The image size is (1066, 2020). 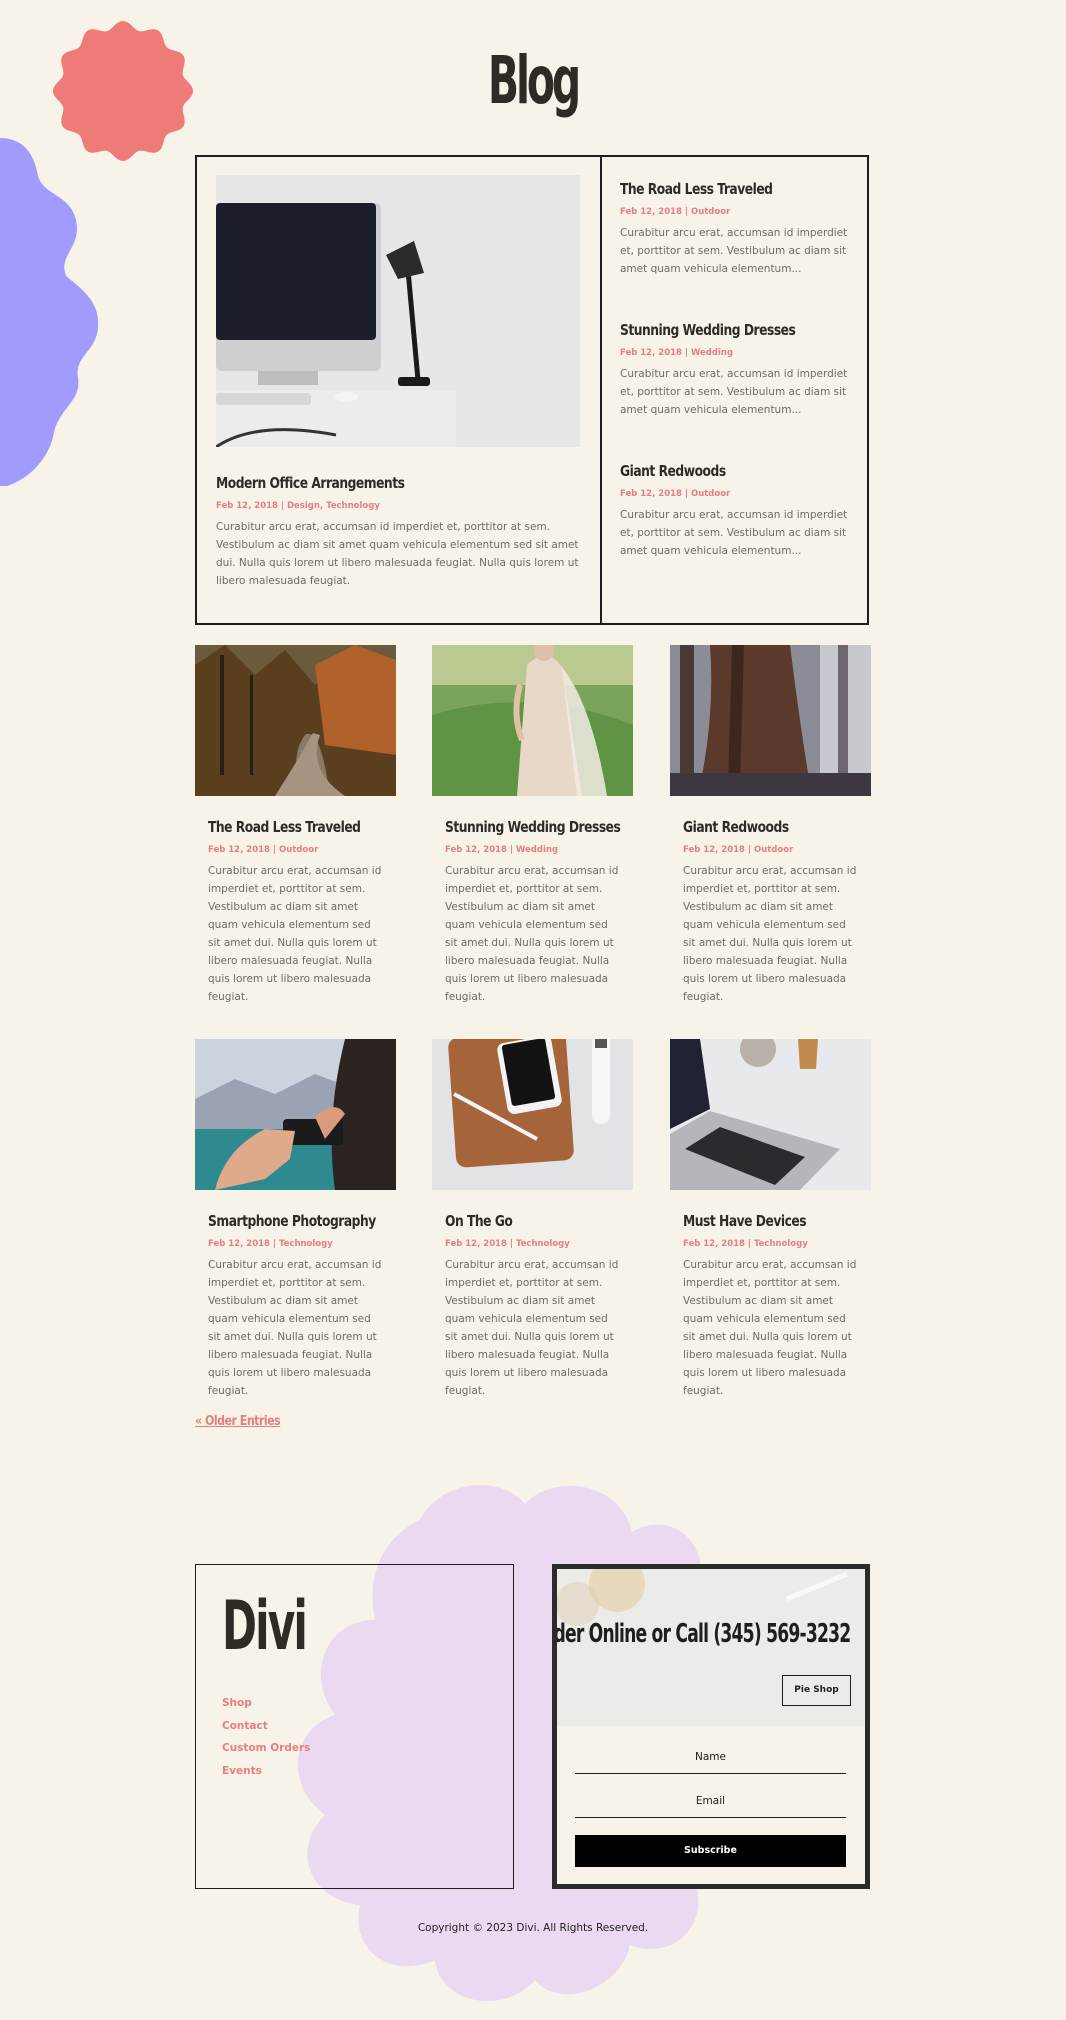 What do you see at coordinates (704, 1634) in the screenshot?
I see `order-heading: Order Online or Call (345) 569-3232` at bounding box center [704, 1634].